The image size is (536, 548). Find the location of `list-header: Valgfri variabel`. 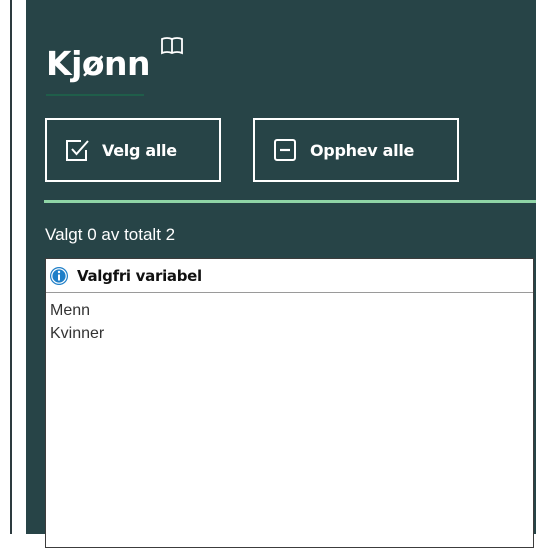

list-header: Valgfri variabel is located at coordinates (289, 276).